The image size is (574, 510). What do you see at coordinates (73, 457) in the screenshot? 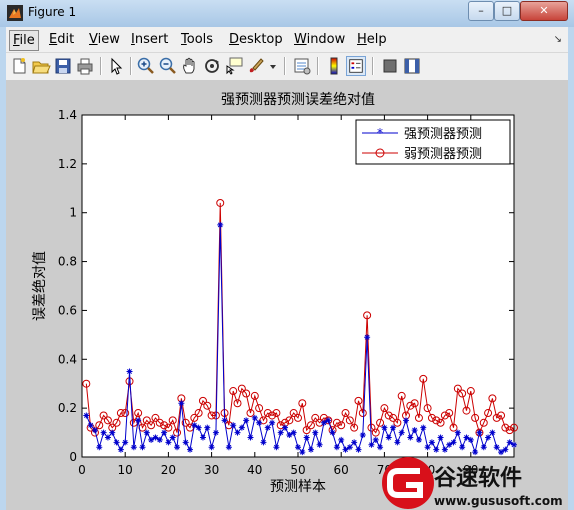
I see `y-tick-label: 0` at bounding box center [73, 457].